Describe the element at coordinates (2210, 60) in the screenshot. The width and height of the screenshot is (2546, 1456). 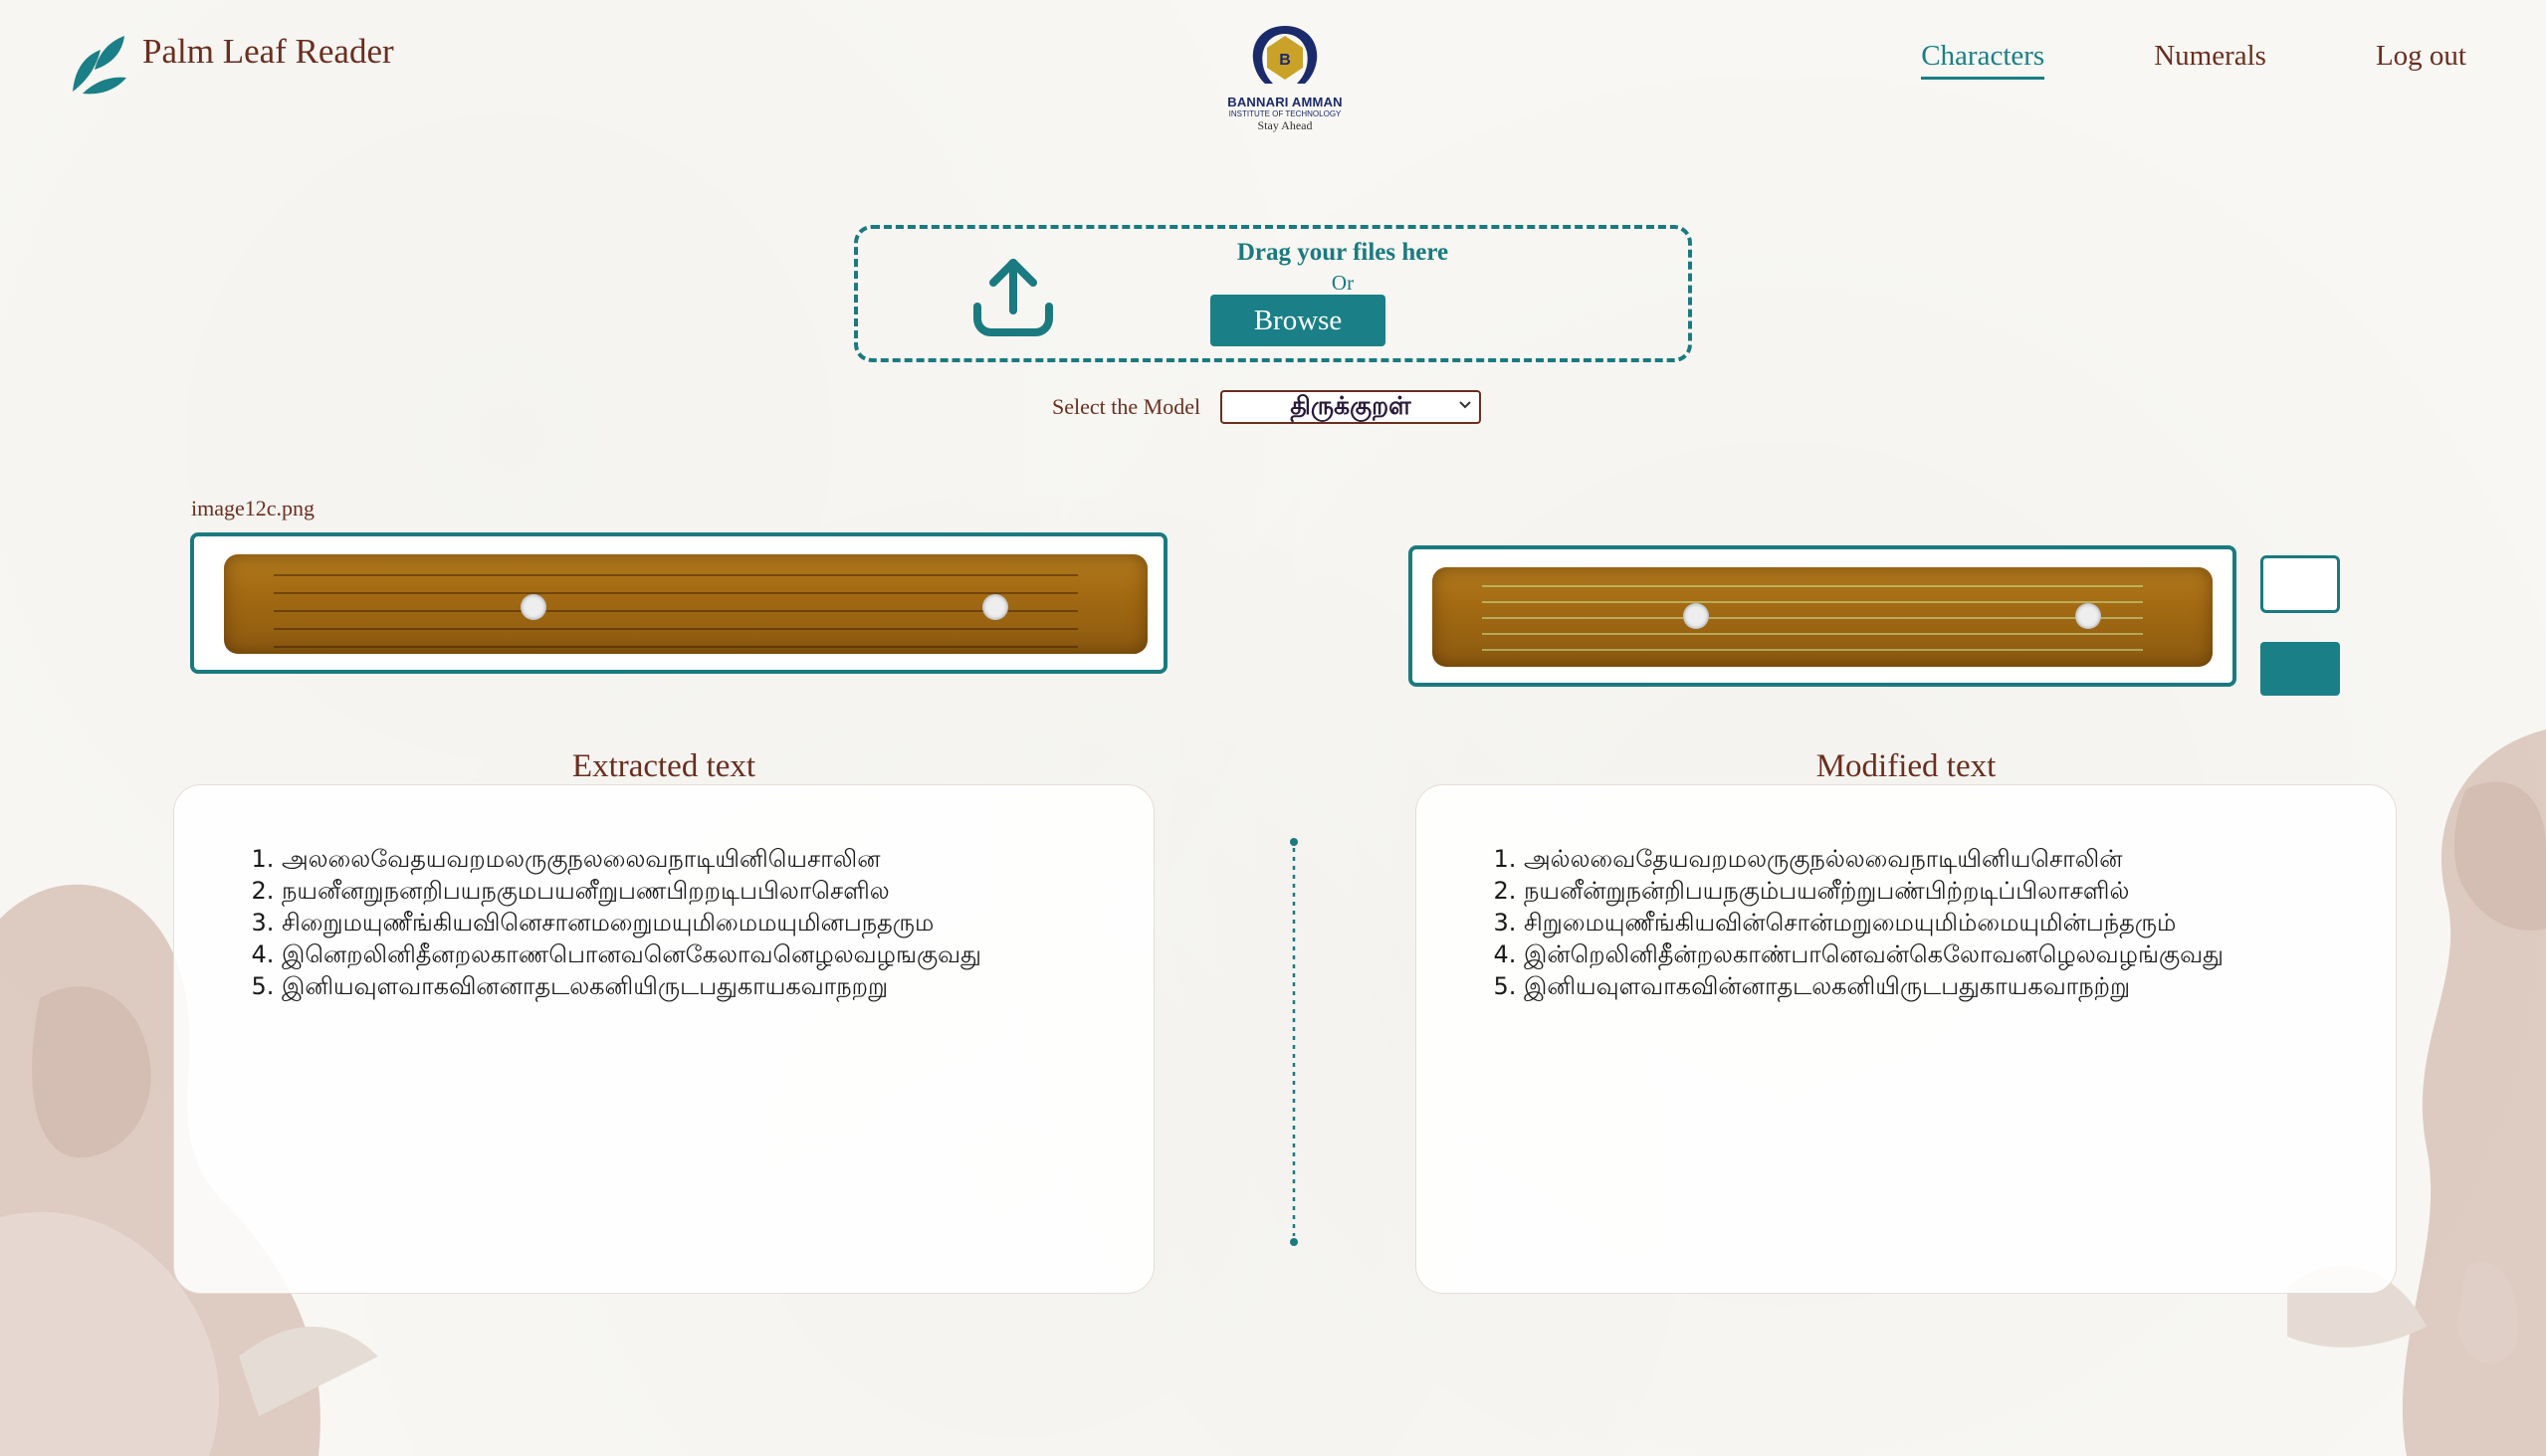
I see `nav-numerals: Numerals` at that location.